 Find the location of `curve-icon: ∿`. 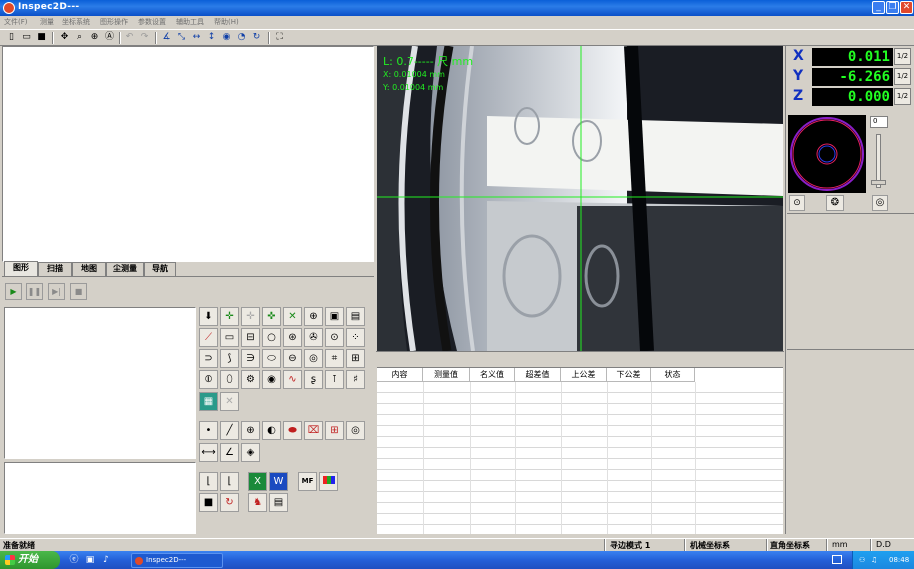

curve-icon: ∿ is located at coordinates (292, 379).